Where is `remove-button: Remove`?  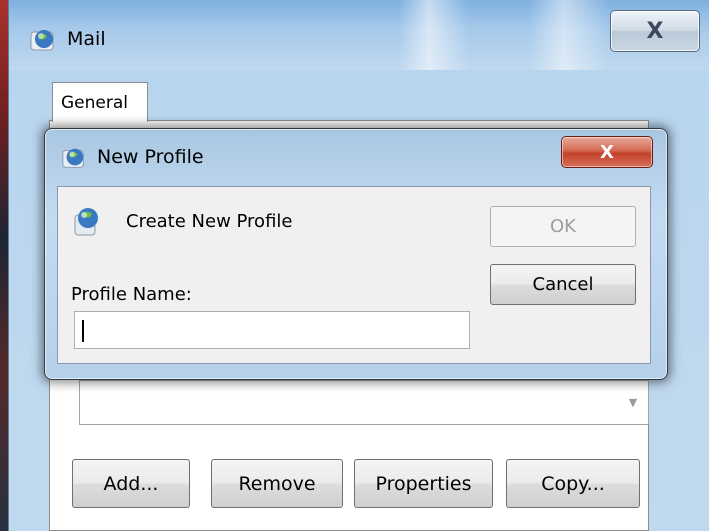
remove-button: Remove is located at coordinates (277, 483).